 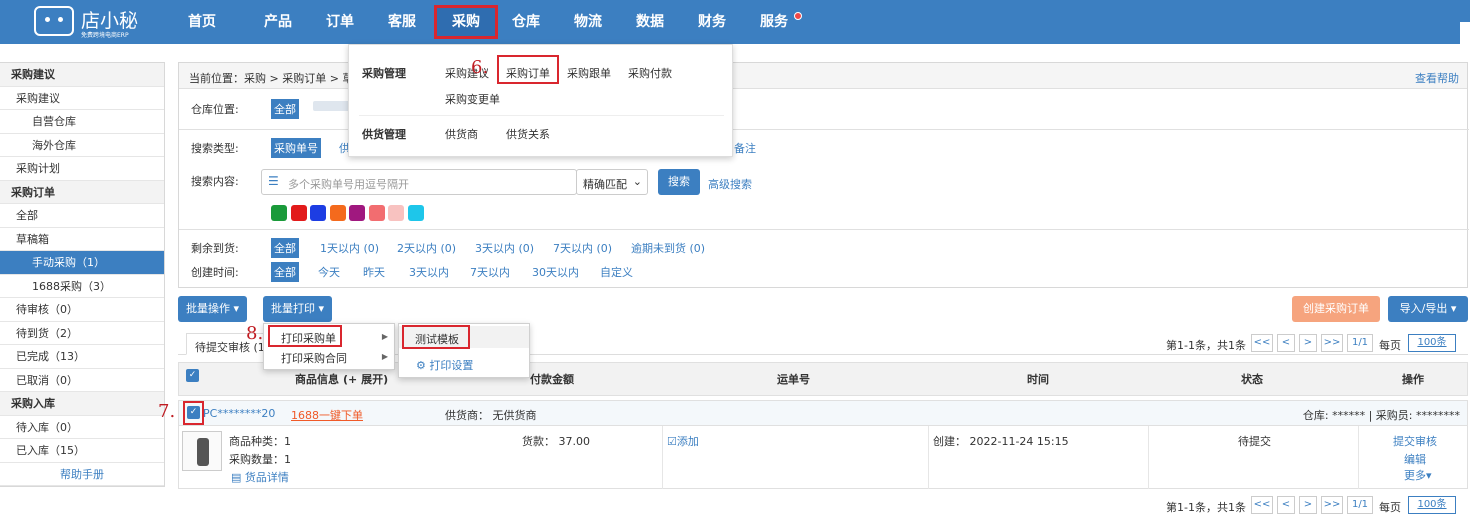 I want to click on side-tab, so click(x=1465, y=33).